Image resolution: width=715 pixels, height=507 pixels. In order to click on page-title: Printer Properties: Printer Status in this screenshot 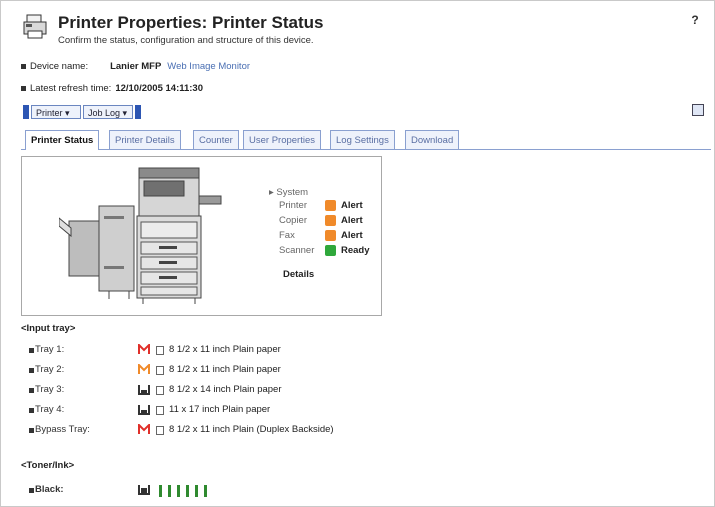, I will do `click(191, 22)`.